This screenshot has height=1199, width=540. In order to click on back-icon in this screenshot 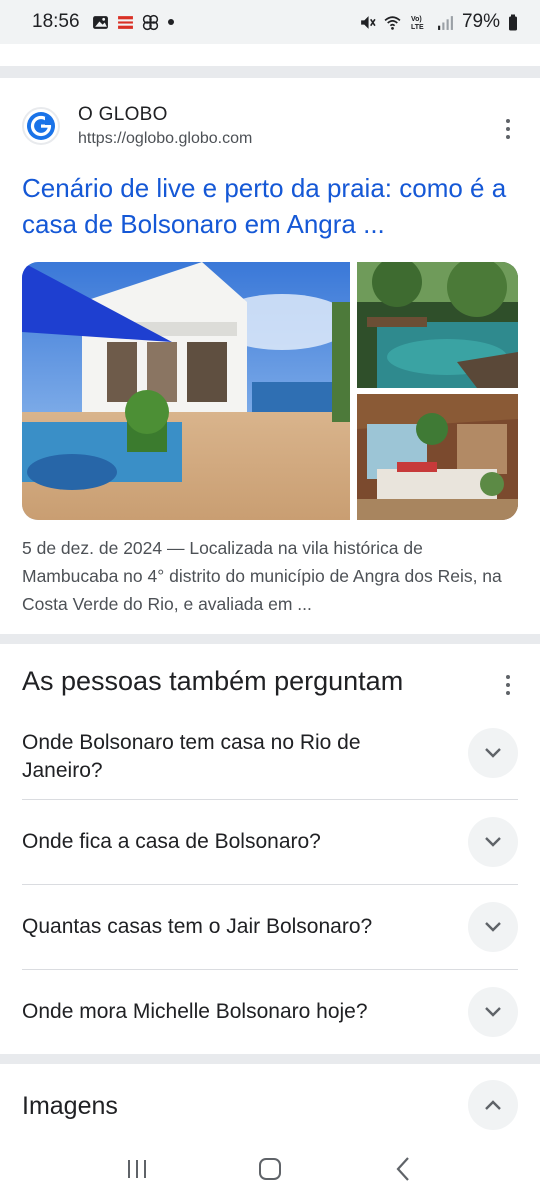, I will do `click(403, 1168)`.